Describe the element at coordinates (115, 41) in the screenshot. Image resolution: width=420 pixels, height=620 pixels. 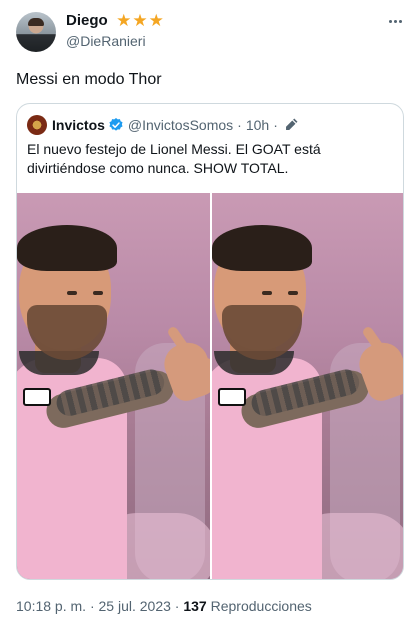
I see `author-handle: @DieRanieri` at that location.